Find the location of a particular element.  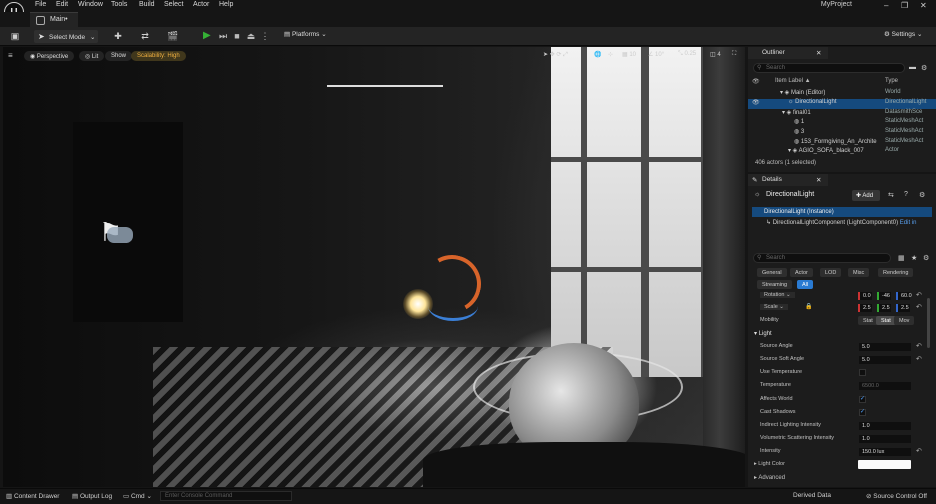

settings-button: ⚙ Settings ⌄ is located at coordinates (903, 34).